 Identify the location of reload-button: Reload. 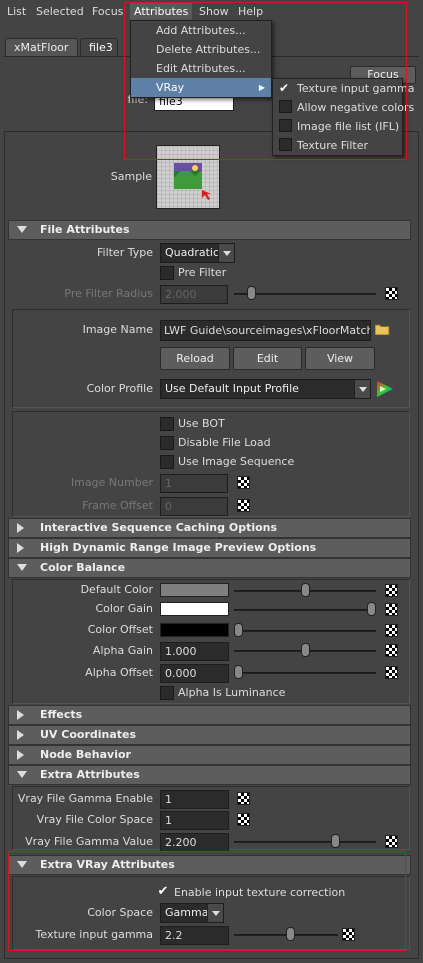
(195, 358).